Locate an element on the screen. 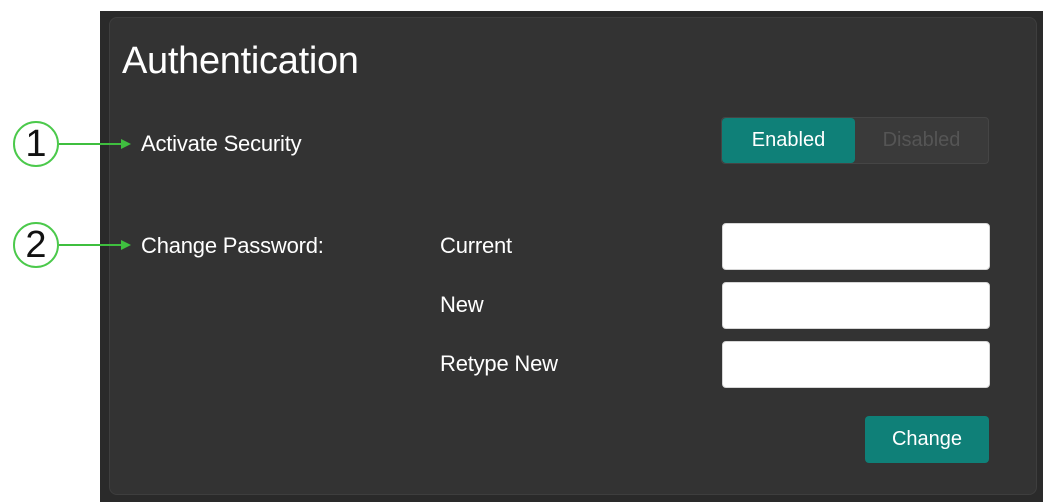 The height and width of the screenshot is (502, 1043). callout-2-arrow-icon is located at coordinates (126, 245).